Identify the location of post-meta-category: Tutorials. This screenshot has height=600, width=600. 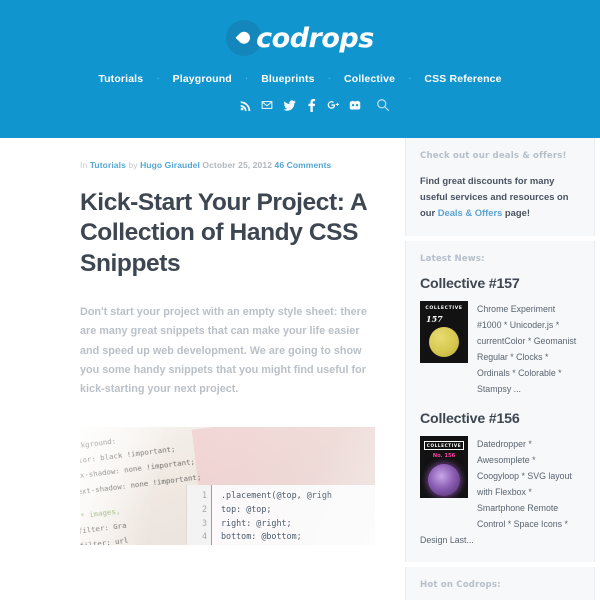
(108, 165).